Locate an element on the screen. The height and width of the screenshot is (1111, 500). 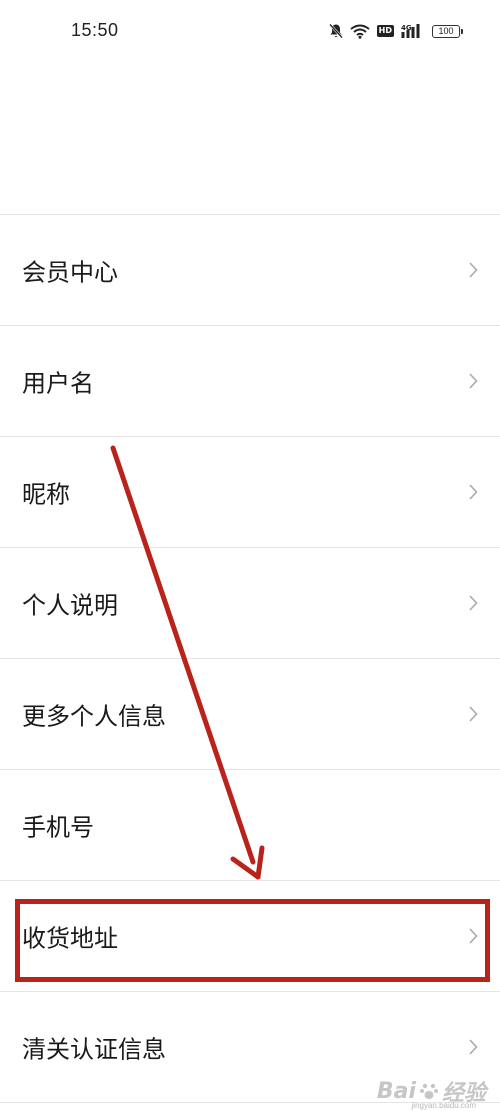
battery-level: 100 is located at coordinates (447, 31).